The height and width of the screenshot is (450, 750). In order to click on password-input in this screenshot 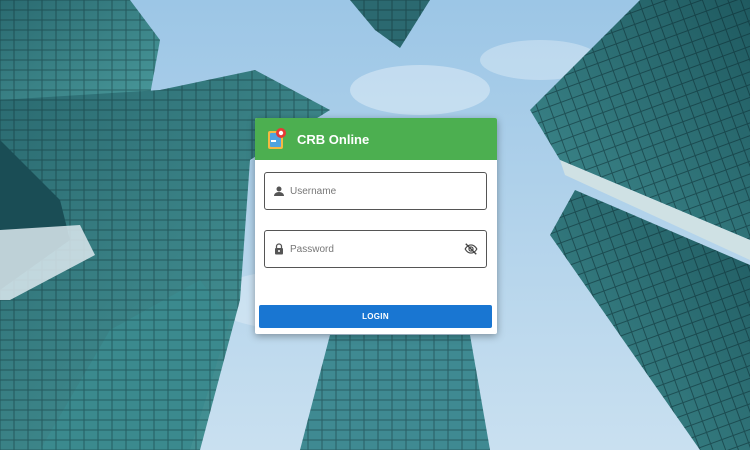, I will do `click(377, 249)`.